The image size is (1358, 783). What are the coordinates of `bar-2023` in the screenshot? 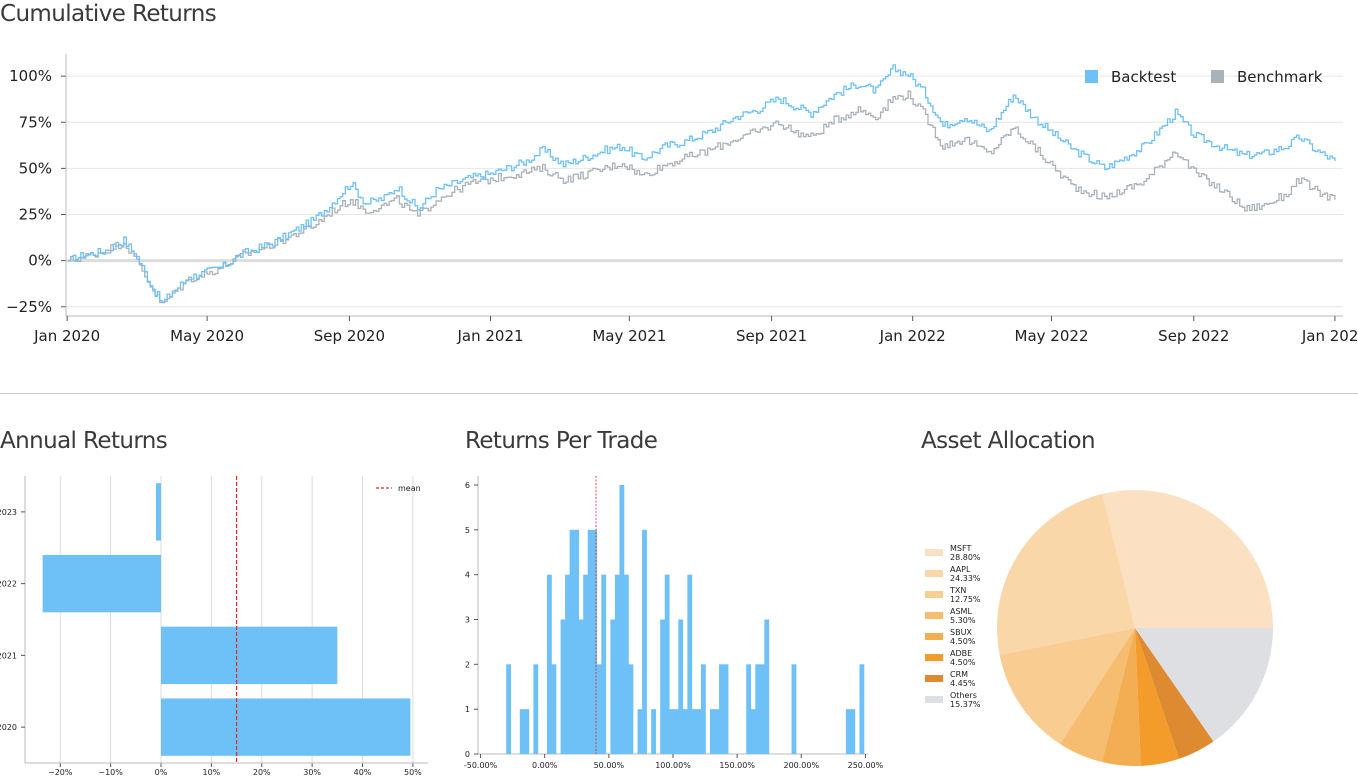 It's located at (158, 512).